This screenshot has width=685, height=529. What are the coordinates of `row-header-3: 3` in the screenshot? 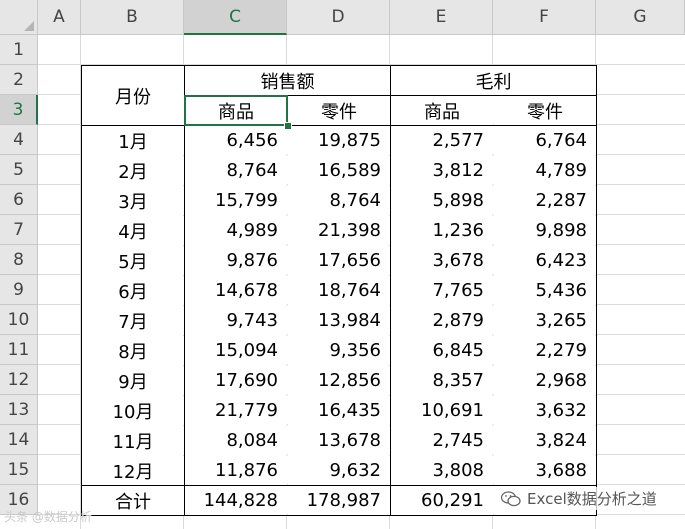 It's located at (19, 110).